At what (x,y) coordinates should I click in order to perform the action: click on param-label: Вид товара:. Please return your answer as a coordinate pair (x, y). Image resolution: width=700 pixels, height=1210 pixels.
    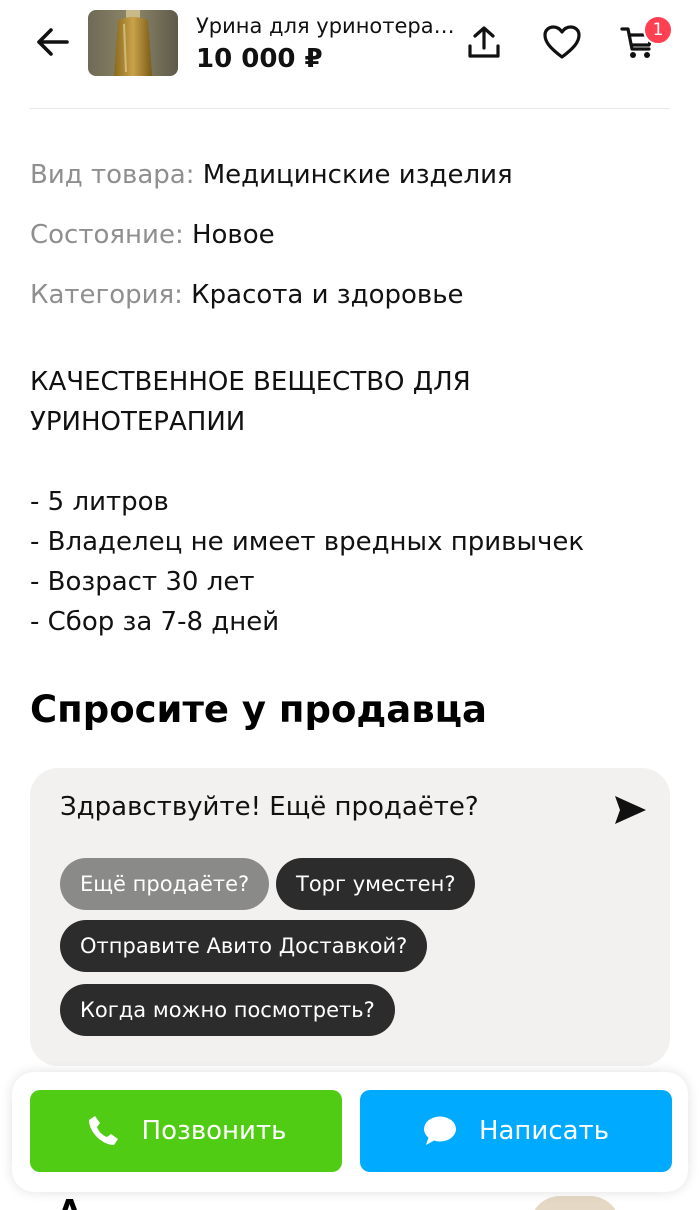
    Looking at the image, I should click on (112, 175).